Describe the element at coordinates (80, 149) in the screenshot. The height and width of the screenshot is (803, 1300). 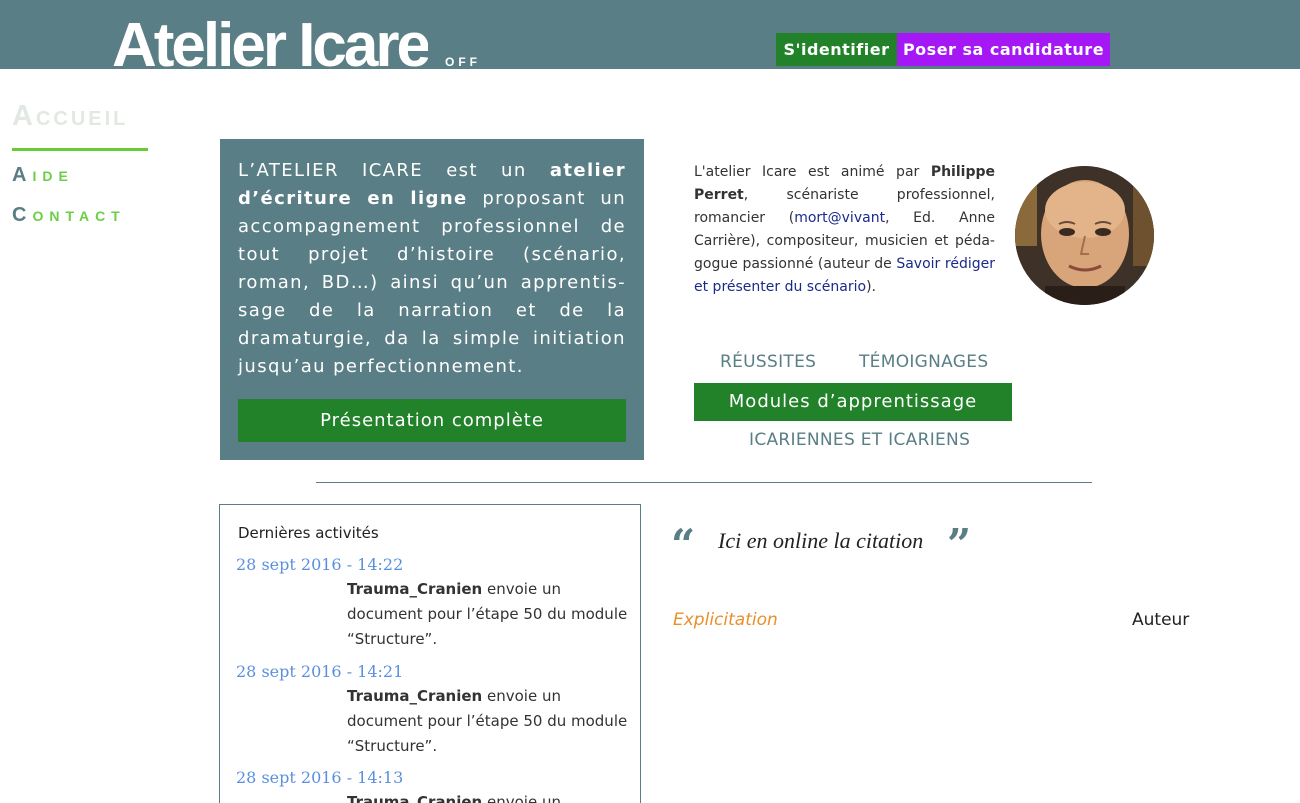
I see `nav-active-underline` at that location.